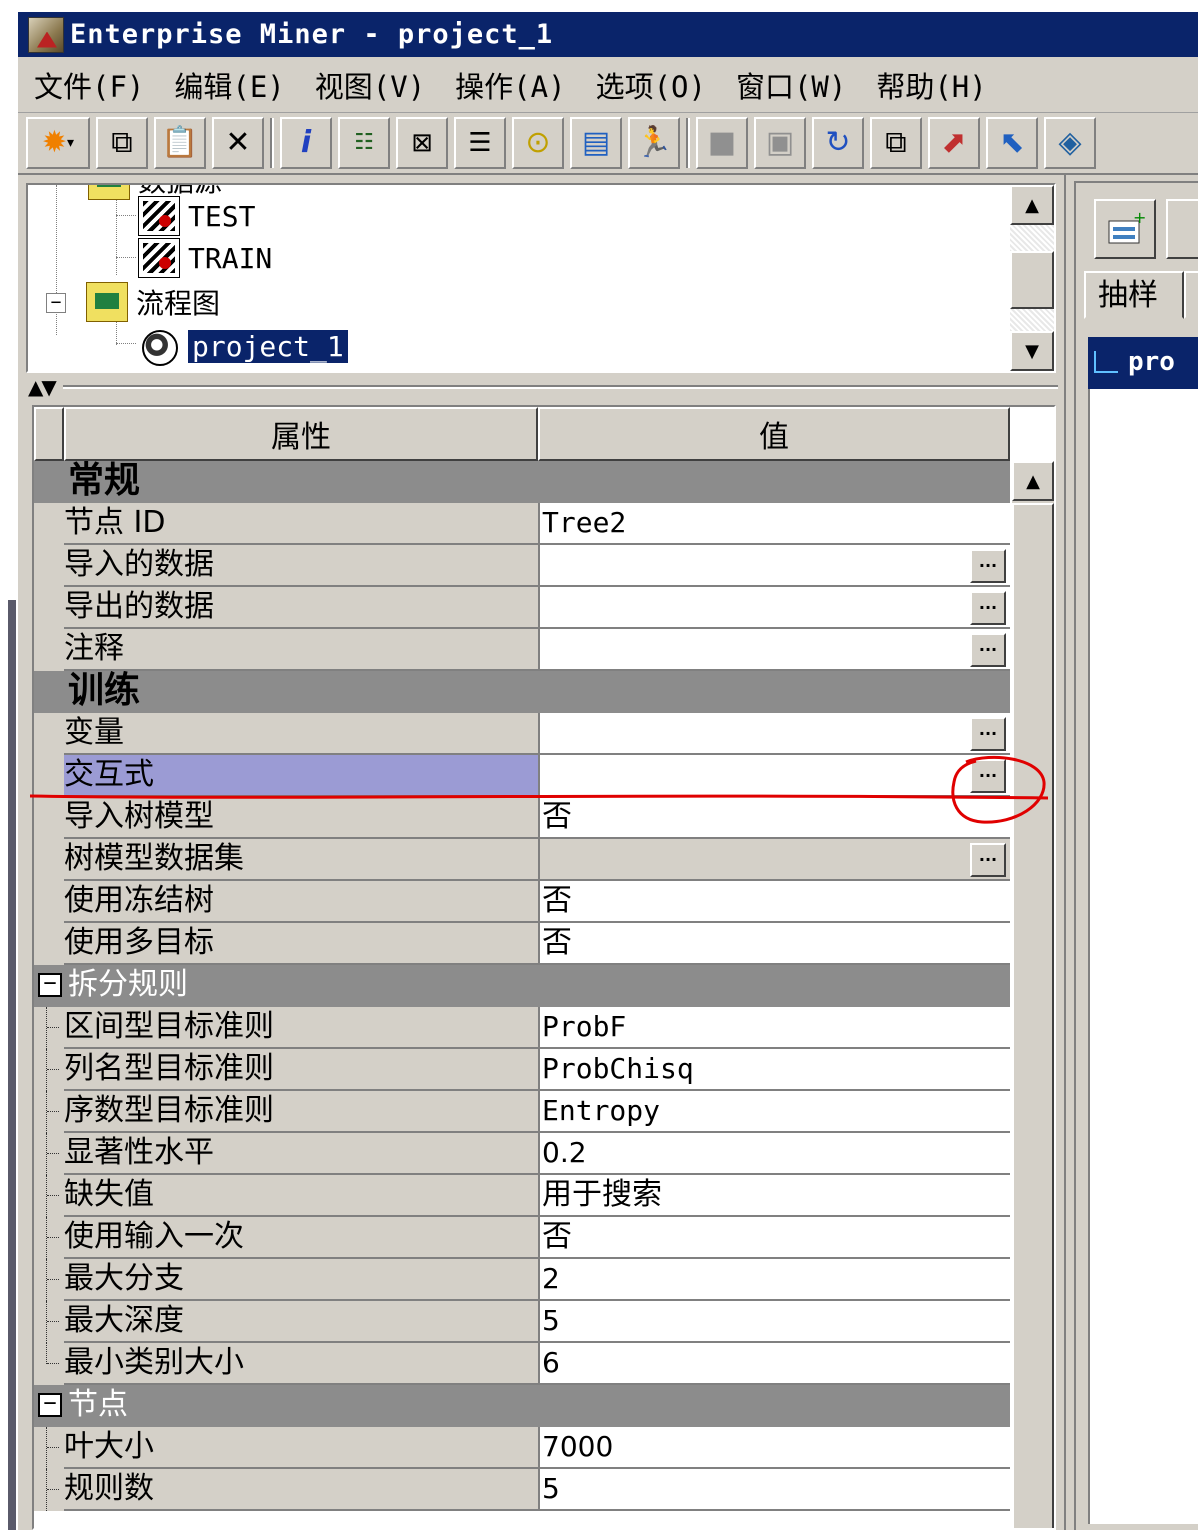  Describe the element at coordinates (301, 1154) in the screenshot. I see `property-name: 显著性水平` at that location.